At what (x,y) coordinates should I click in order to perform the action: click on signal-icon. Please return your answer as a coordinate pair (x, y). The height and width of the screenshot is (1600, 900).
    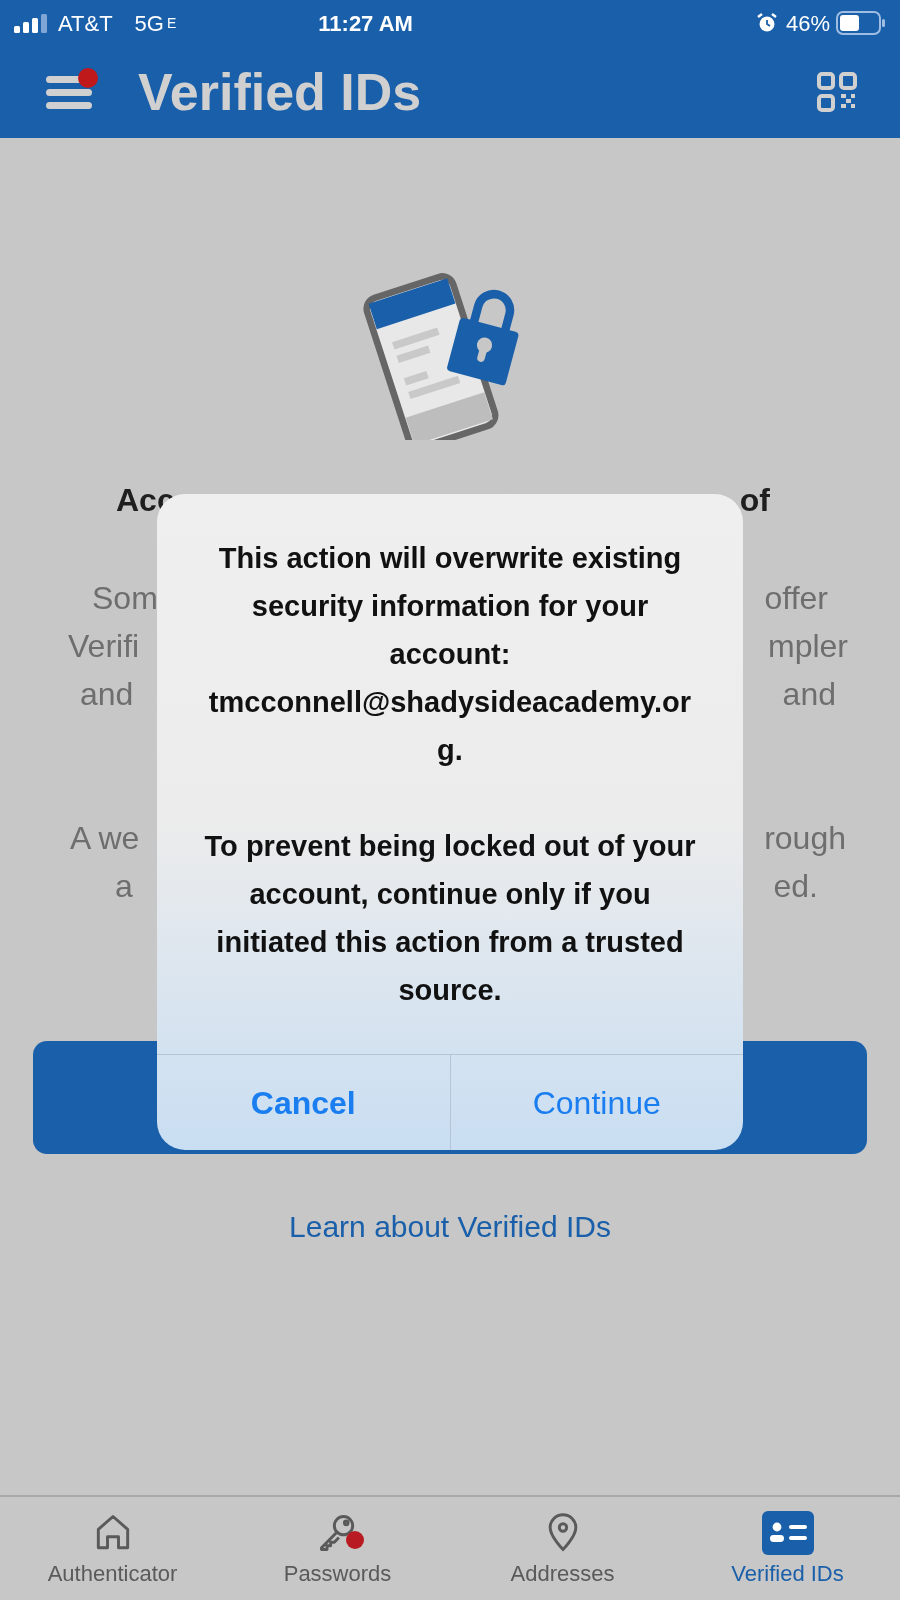
    Looking at the image, I should click on (32, 23).